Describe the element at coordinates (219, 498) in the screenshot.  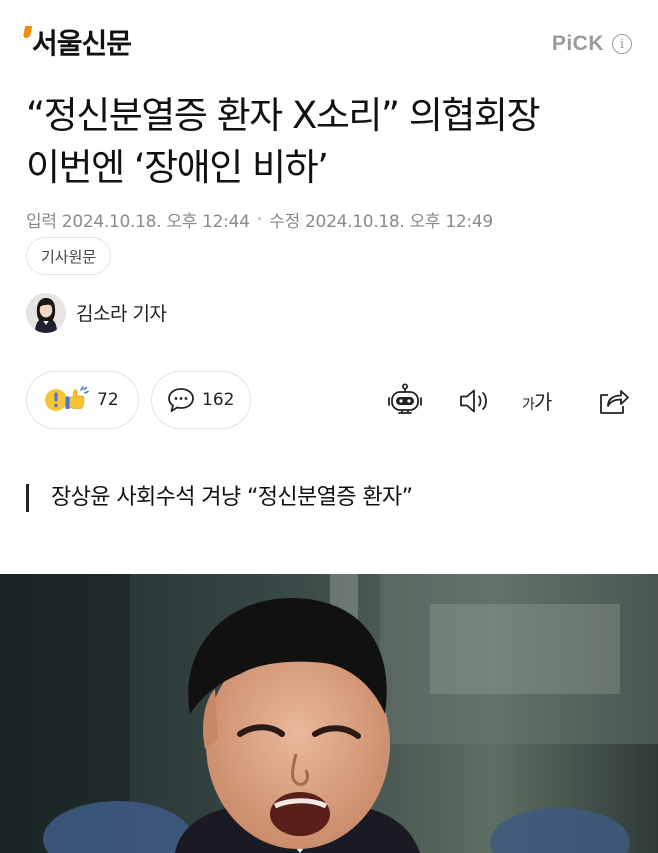
I see `article-subheading: 장상윤 사회수석 겨냥 “정신분열증 환자”` at that location.